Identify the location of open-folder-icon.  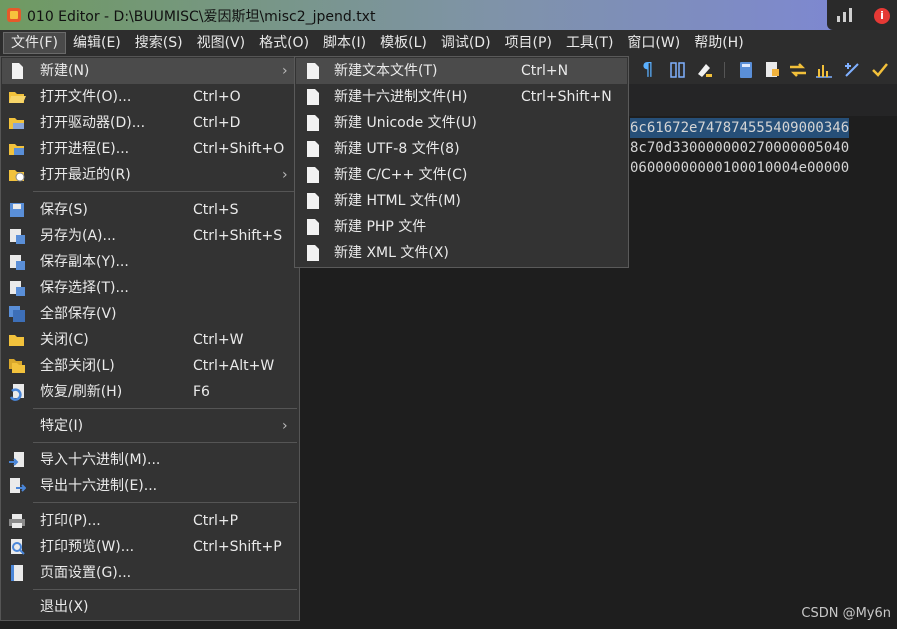
(17, 97).